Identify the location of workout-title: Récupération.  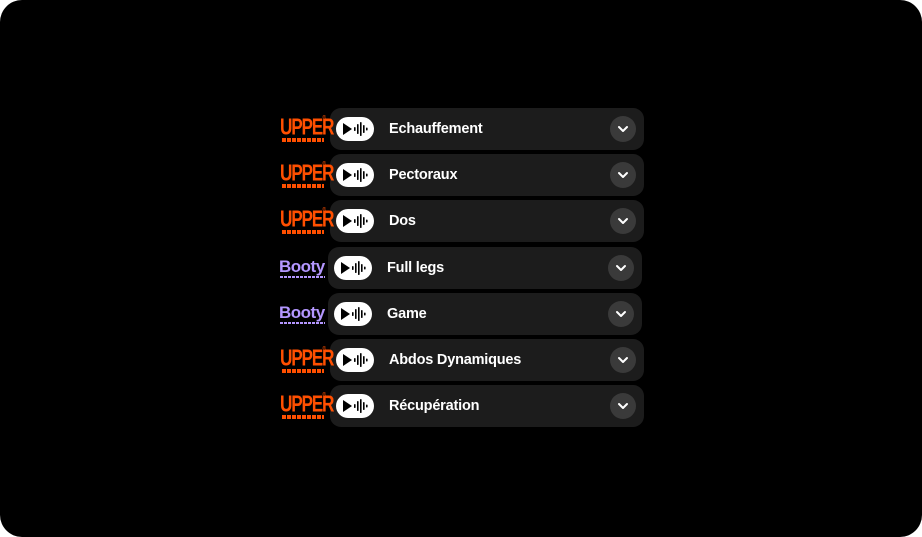
(434, 406).